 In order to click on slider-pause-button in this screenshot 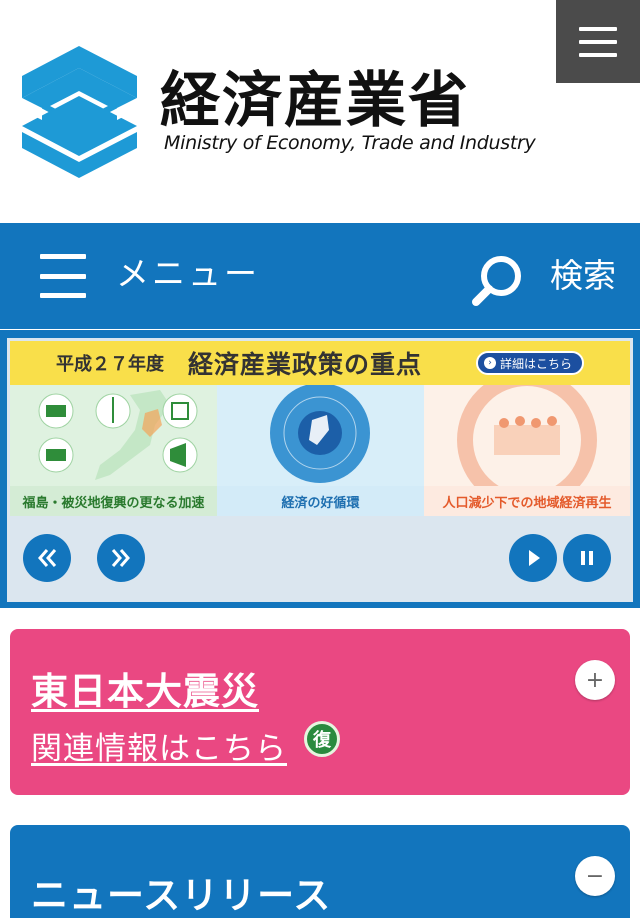, I will do `click(587, 558)`.